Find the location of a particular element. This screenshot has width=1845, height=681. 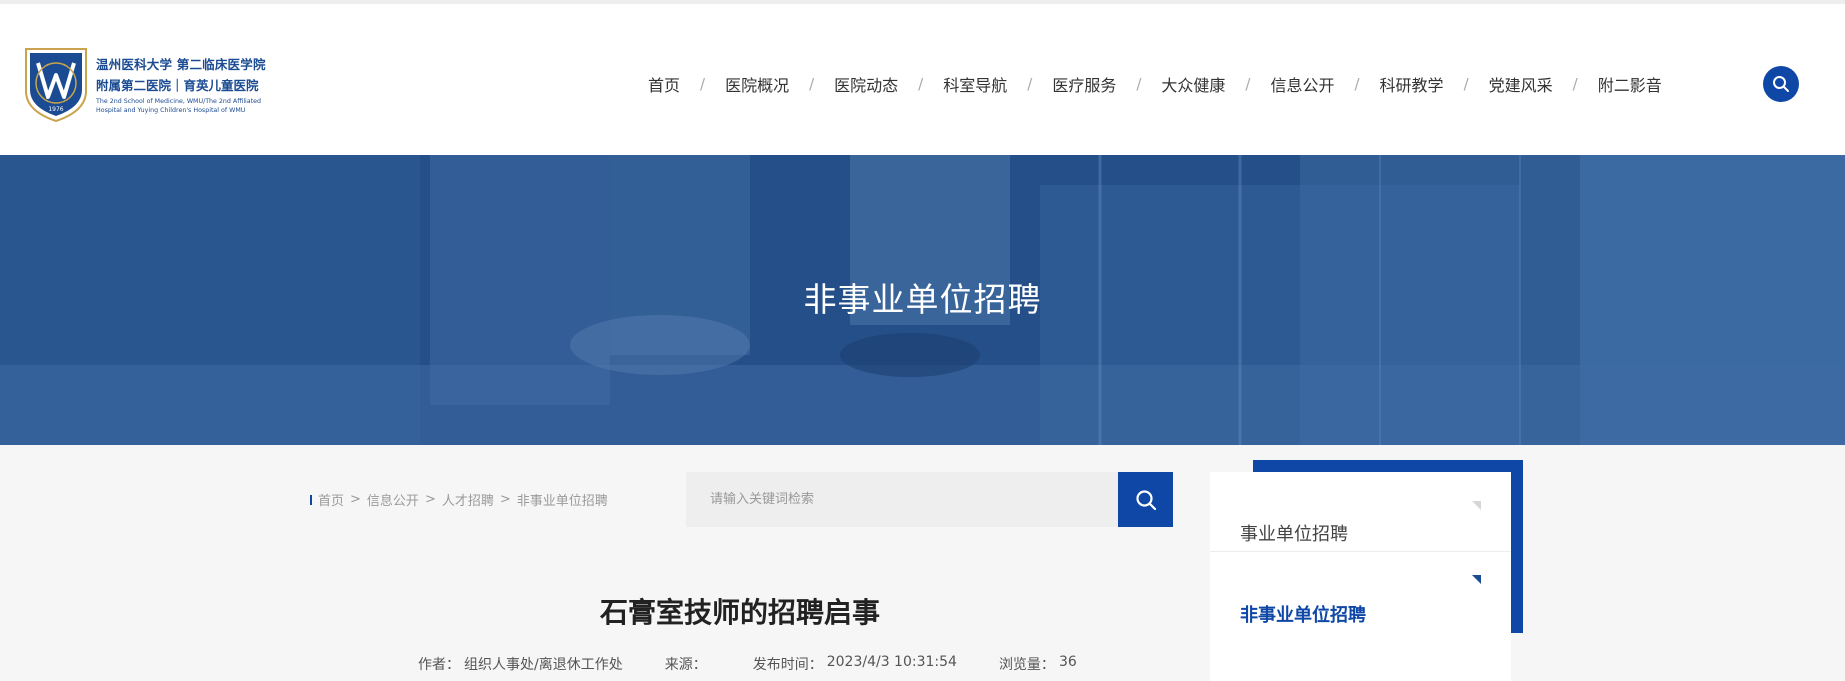

nav-item-media: 附二影音 is located at coordinates (1630, 84).